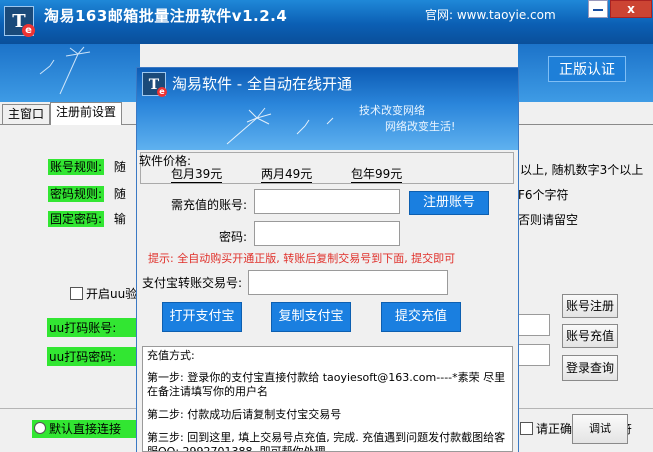  Describe the element at coordinates (590, 368) in the screenshot. I see `login-query-button: 登录查询` at that location.